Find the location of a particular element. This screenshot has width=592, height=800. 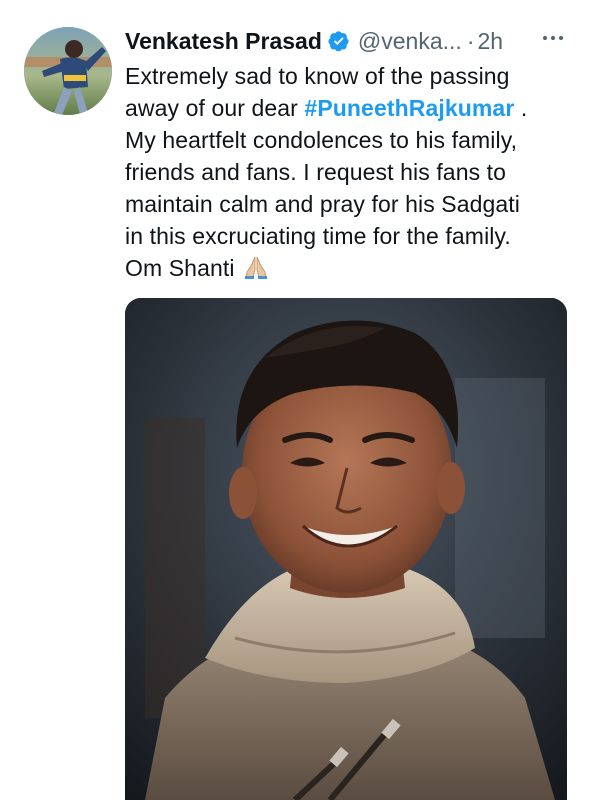

tweet-timestamp: 2h is located at coordinates (490, 41).